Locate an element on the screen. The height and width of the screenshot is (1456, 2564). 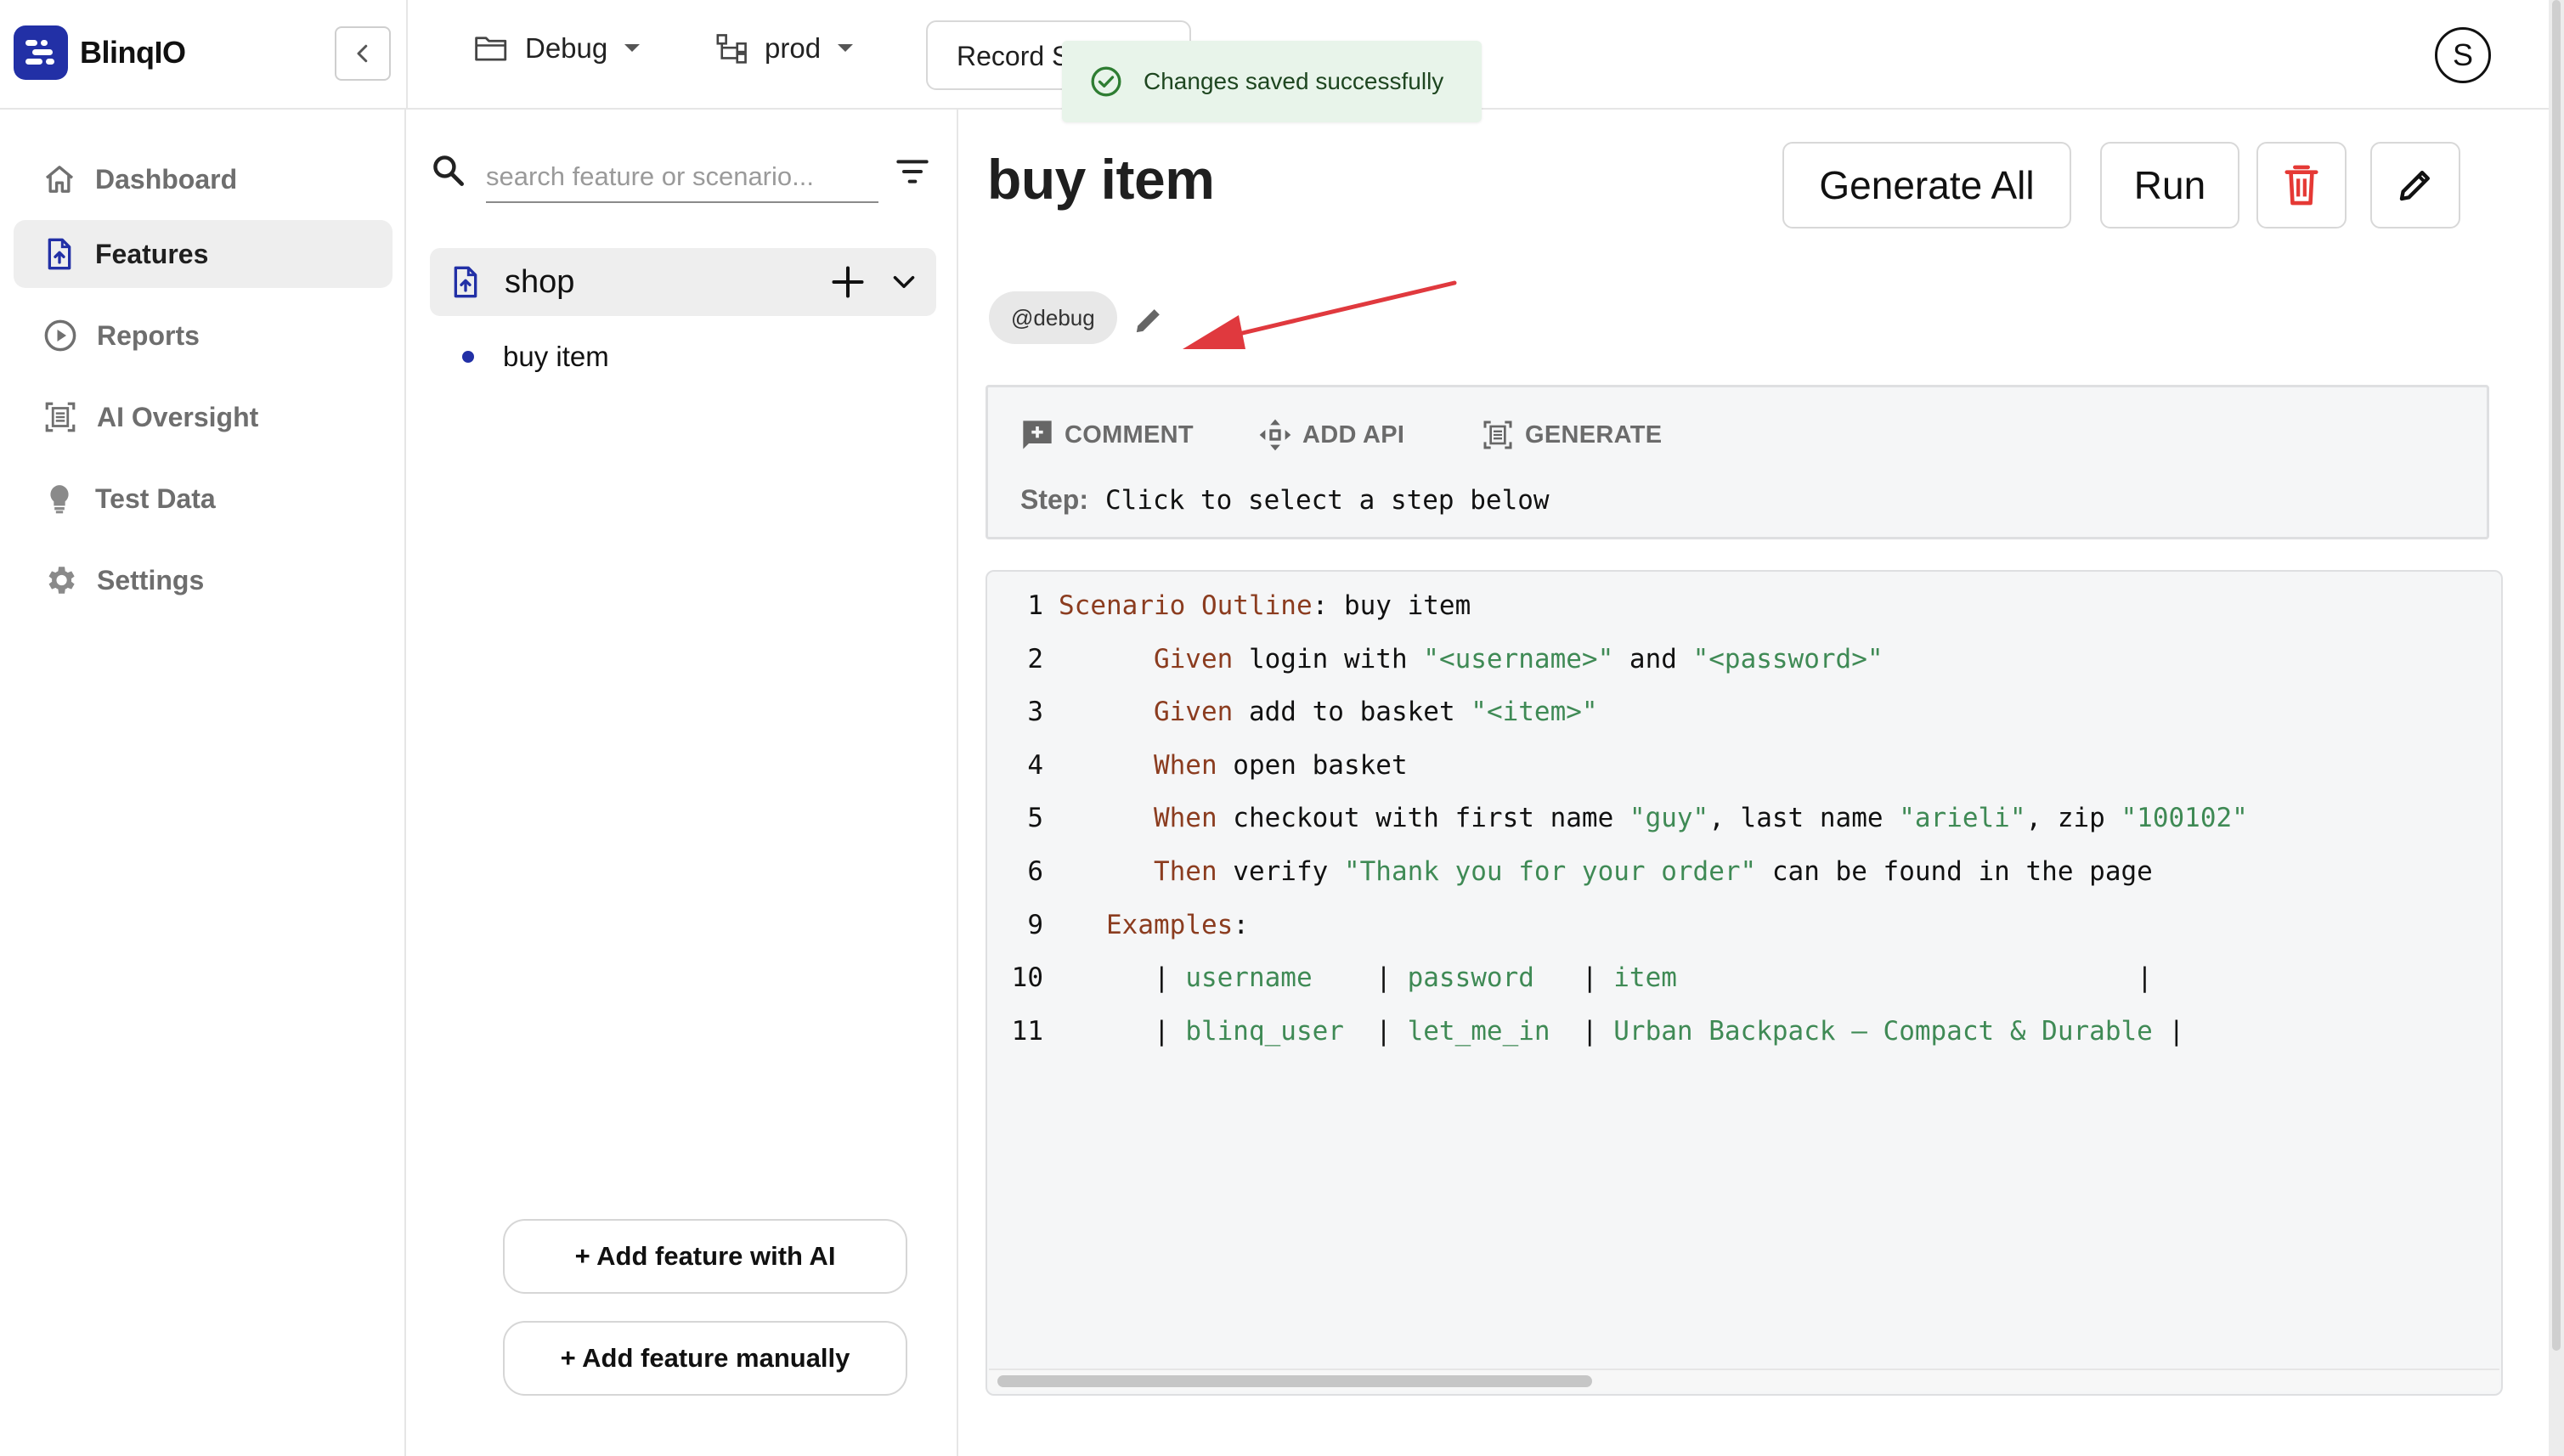
comment-button: COMMENT is located at coordinates (1107, 435).